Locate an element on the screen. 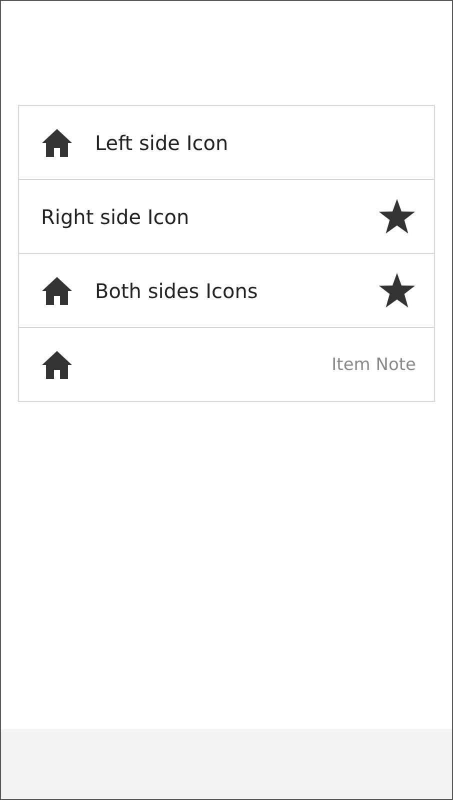  list-item-label: Both sides Icons is located at coordinates (176, 290).